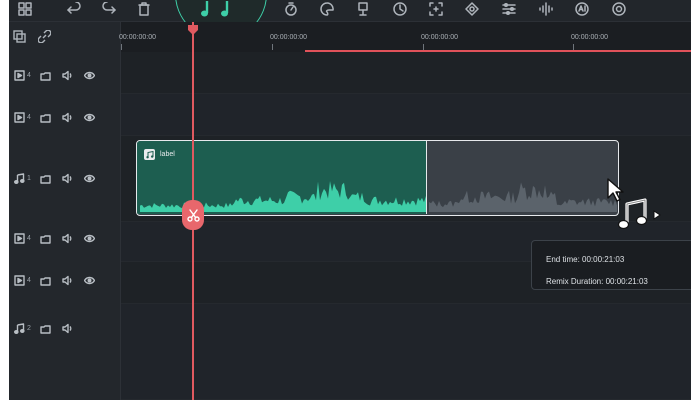 The height and width of the screenshot is (400, 700). Describe the element at coordinates (291, 9) in the screenshot. I see `speed-icon` at that location.